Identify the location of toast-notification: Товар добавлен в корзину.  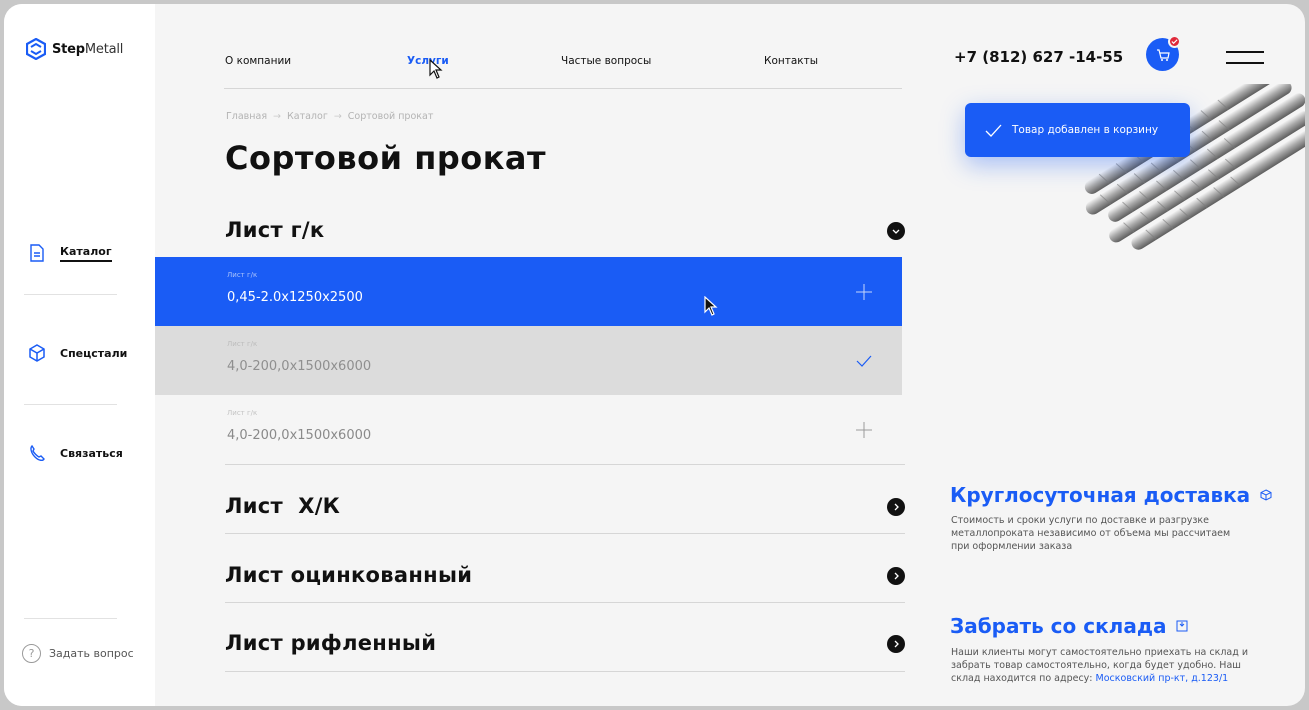
(1077, 130).